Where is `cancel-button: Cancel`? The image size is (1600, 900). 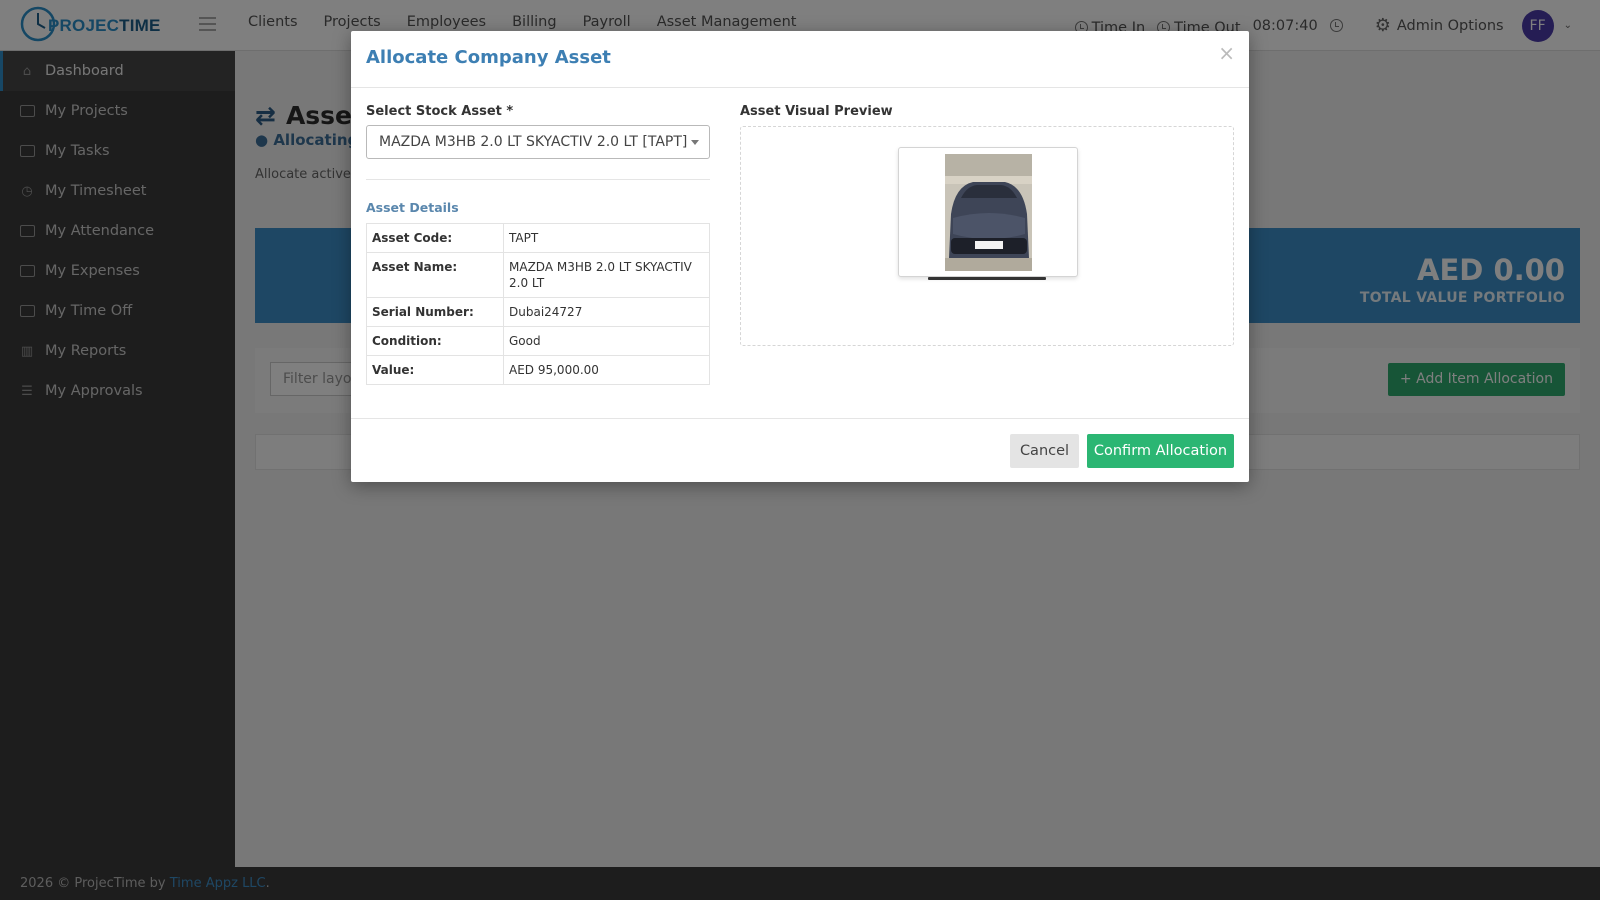 cancel-button: Cancel is located at coordinates (1044, 451).